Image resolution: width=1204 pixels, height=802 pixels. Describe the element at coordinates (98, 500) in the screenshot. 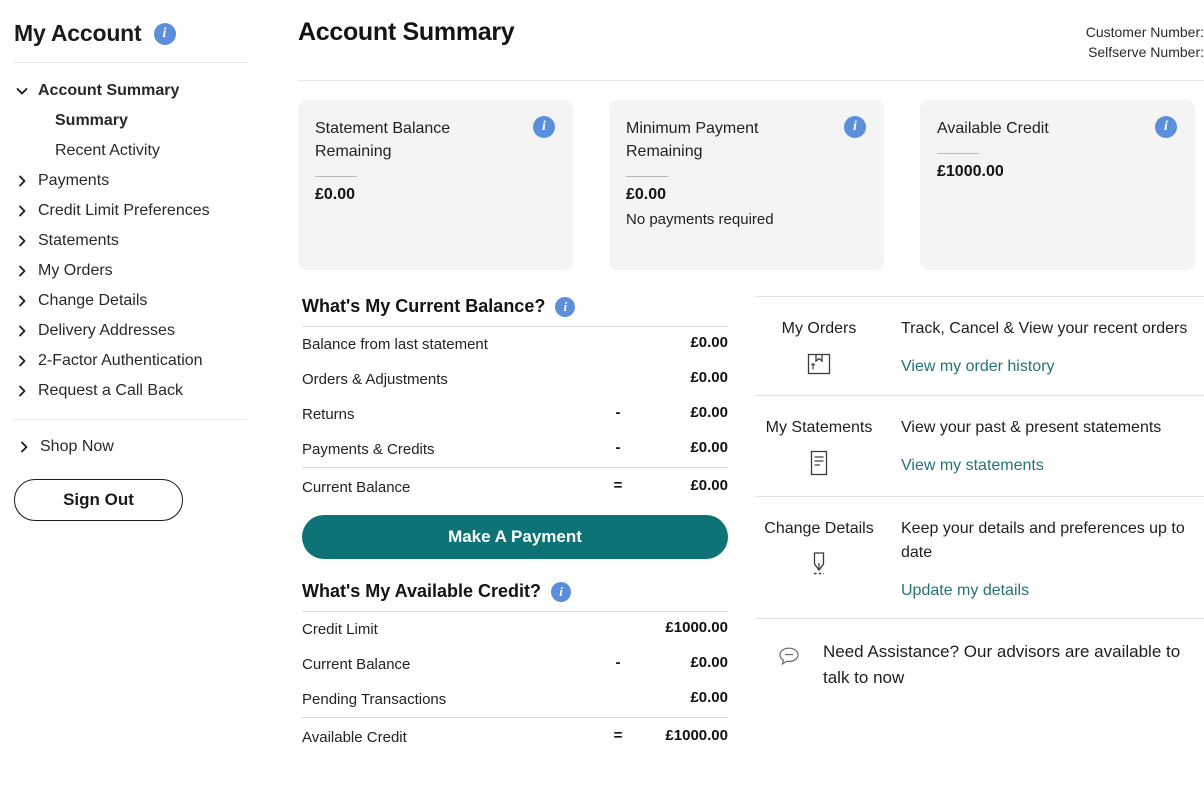

I see `sign-out-button: Sign Out` at that location.